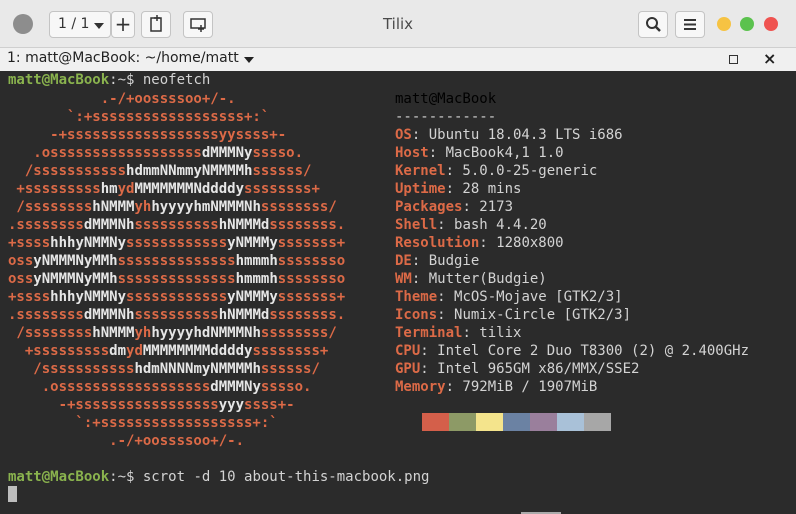  Describe the element at coordinates (530, 297) in the screenshot. I see `info-value: : McOS-Mojave [GTK2/3]` at that location.